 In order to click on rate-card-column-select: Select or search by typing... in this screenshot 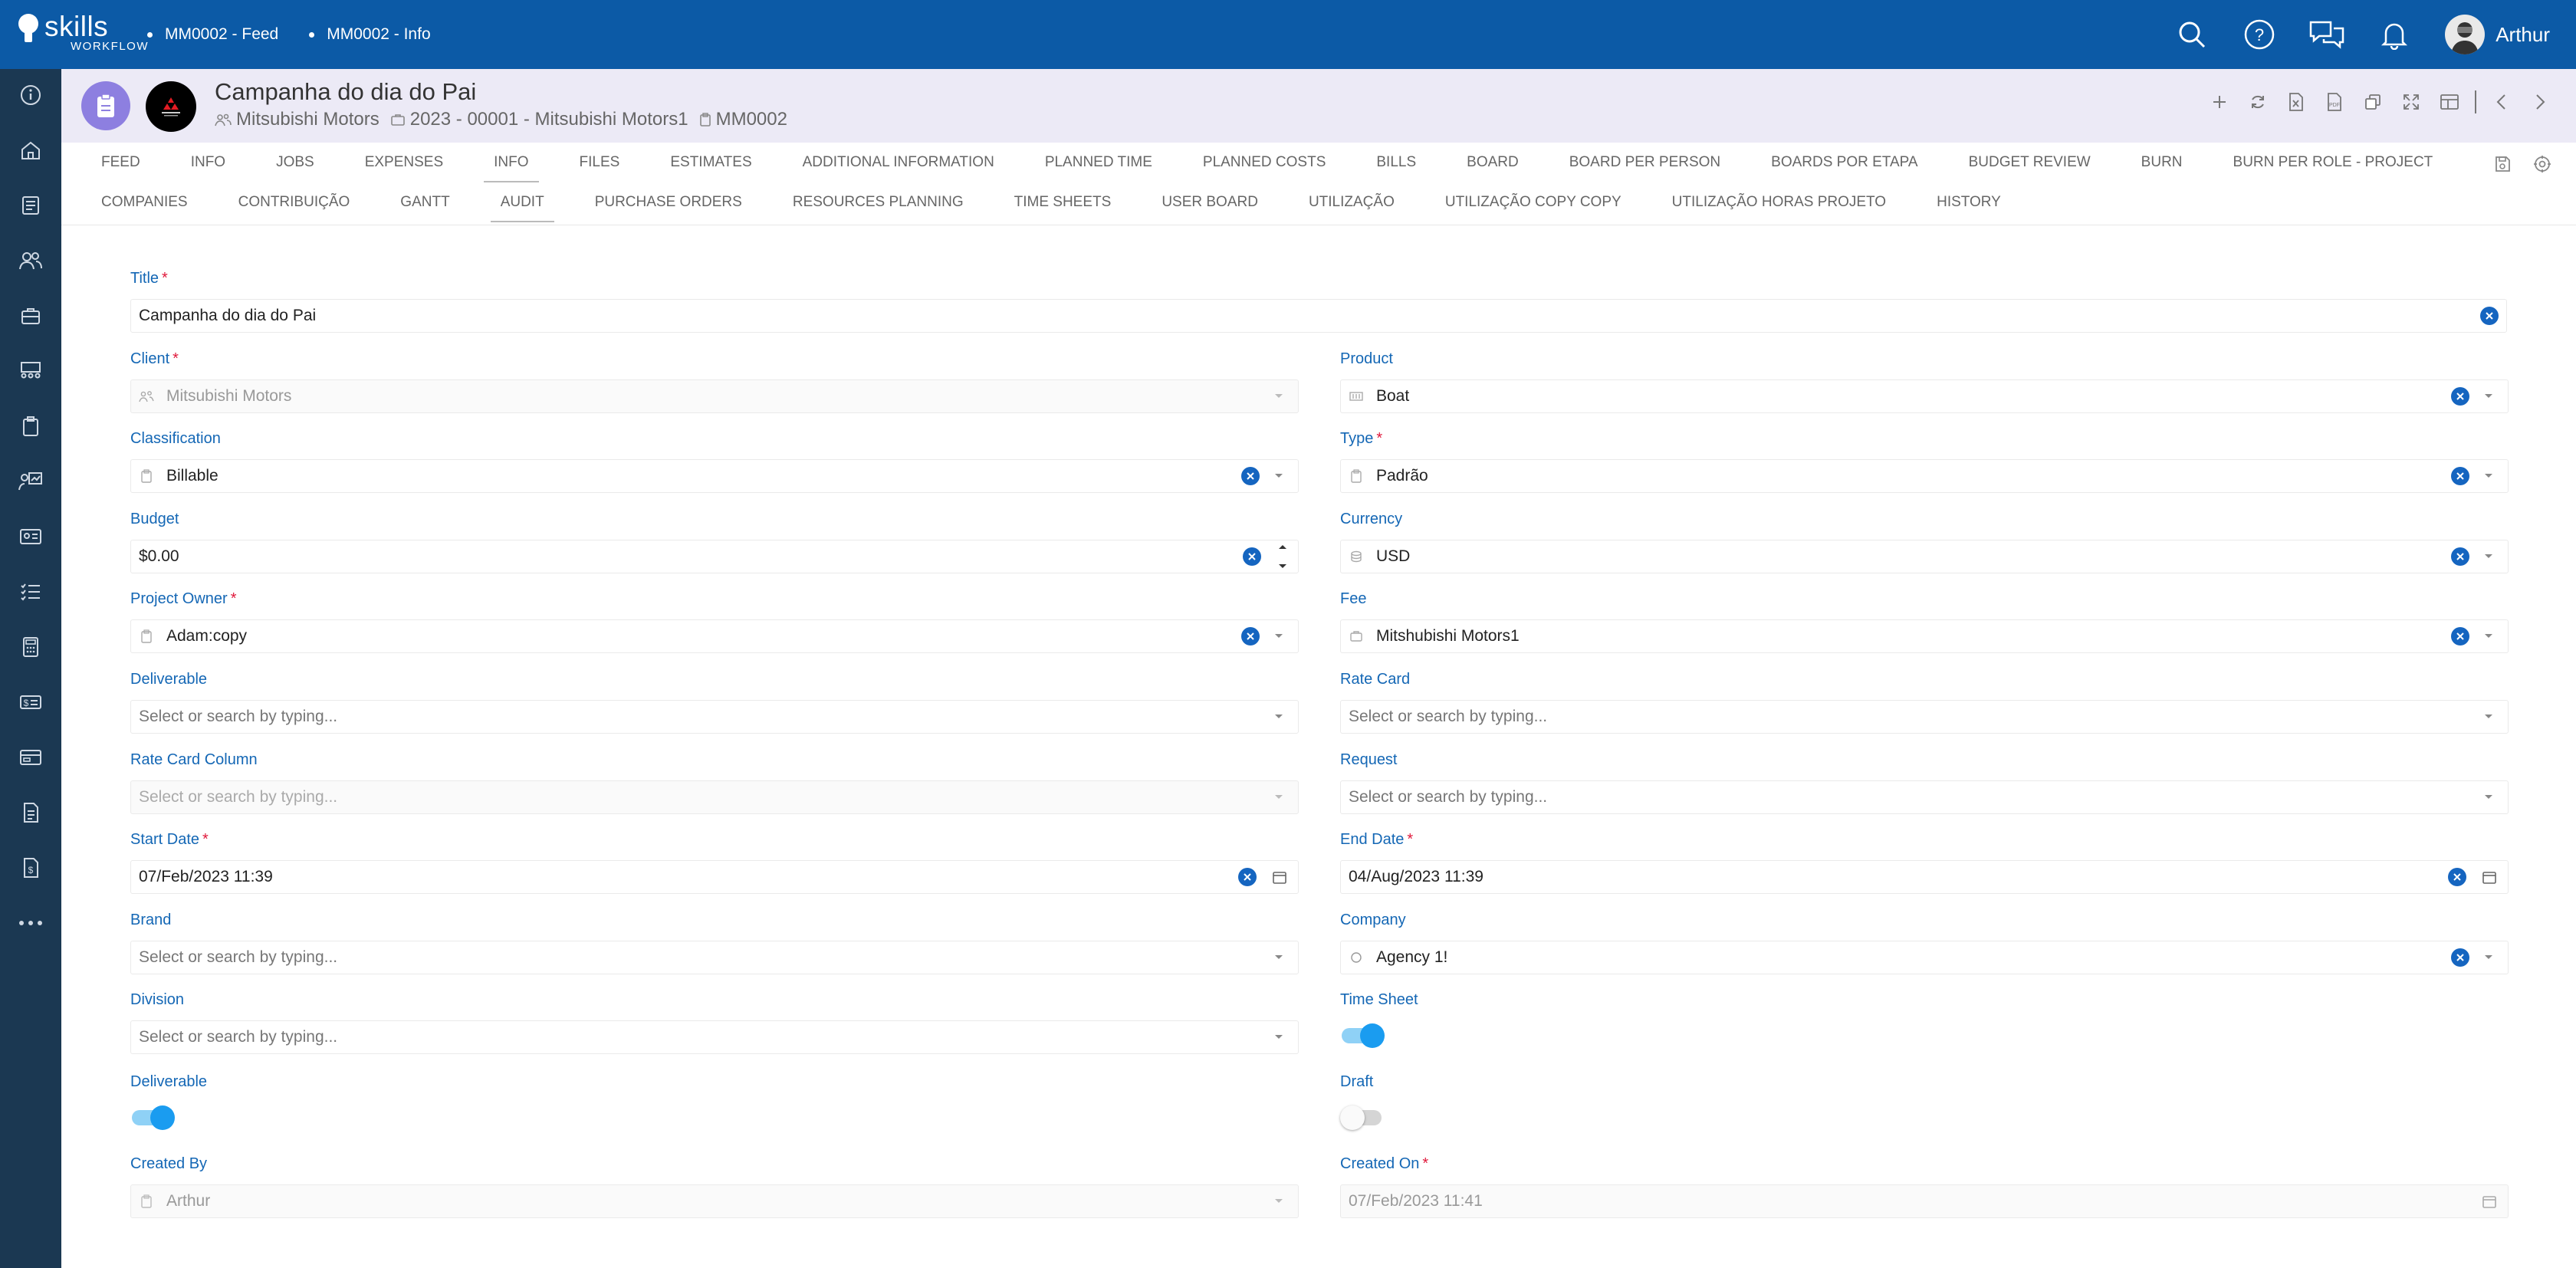, I will do `click(715, 797)`.